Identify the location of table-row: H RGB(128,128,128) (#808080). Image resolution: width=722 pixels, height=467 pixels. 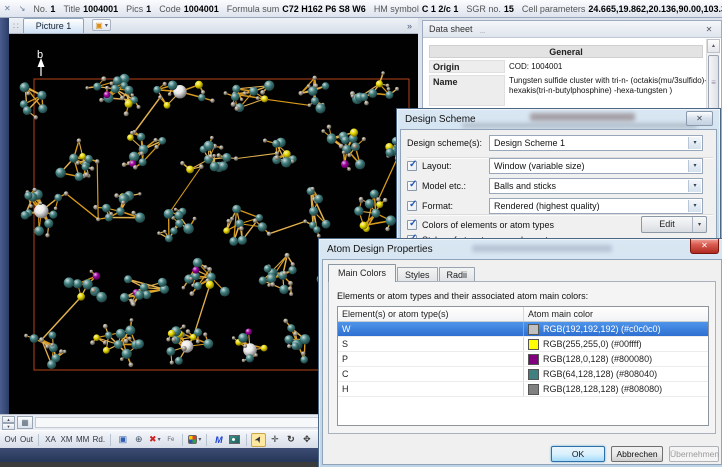
(523, 389).